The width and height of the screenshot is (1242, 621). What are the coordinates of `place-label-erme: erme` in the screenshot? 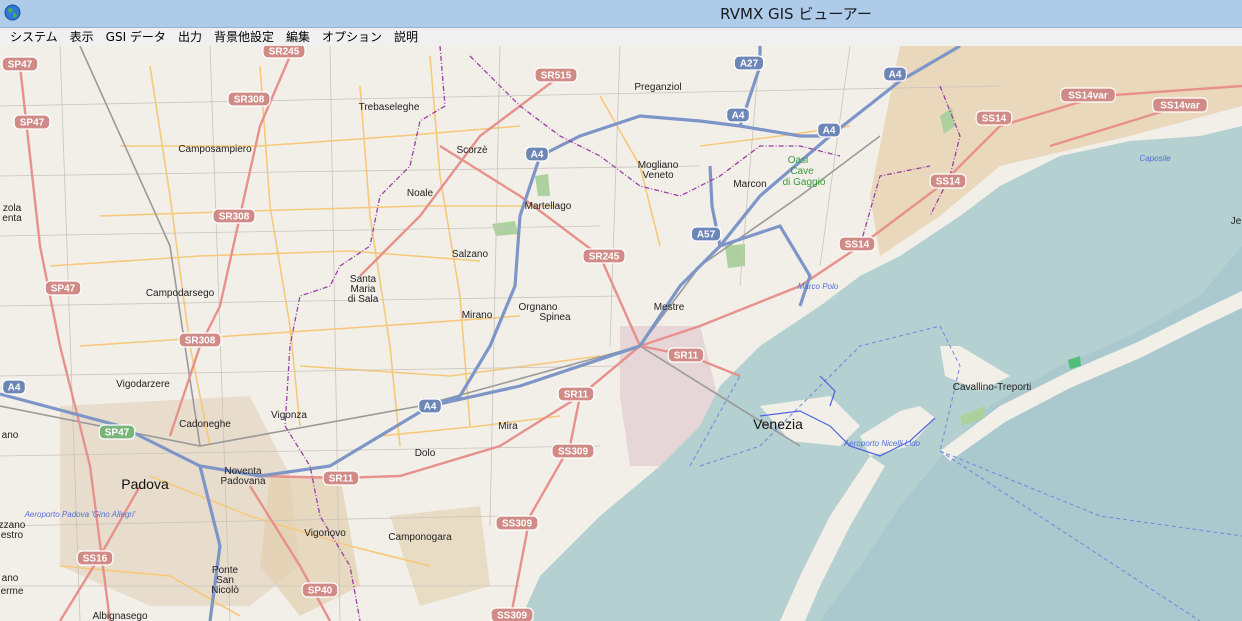 It's located at (12, 591).